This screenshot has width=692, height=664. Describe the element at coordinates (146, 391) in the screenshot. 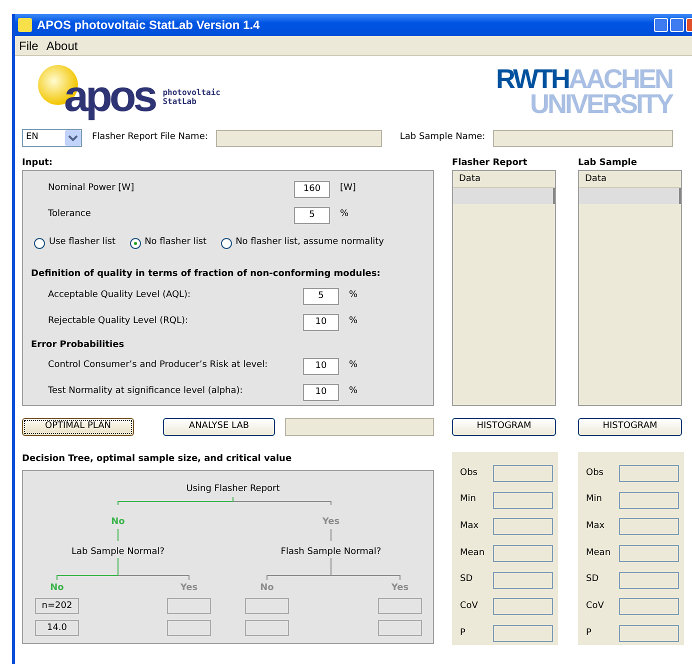

I see `field-label: Test Normality at significance level (alpha):` at that location.